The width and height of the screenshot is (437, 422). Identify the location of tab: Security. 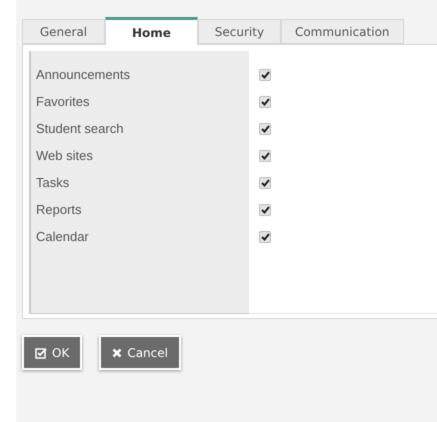
(239, 31).